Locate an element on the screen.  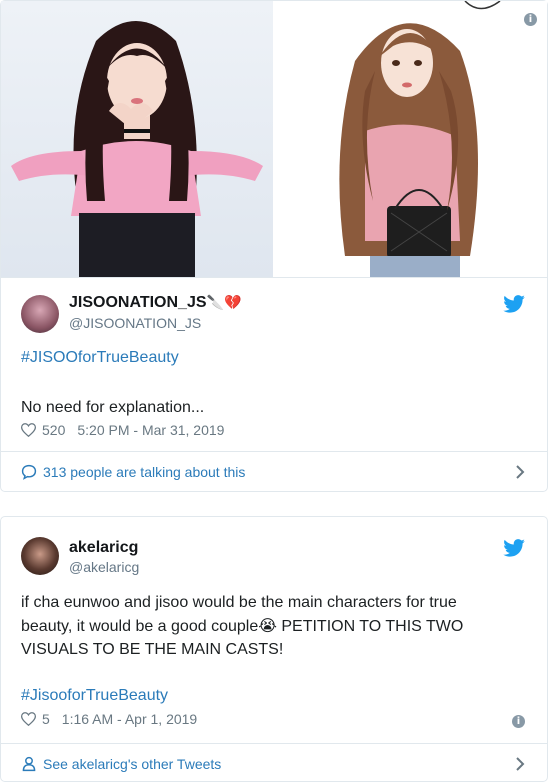
screen-name: @JISOONATION_JS is located at coordinates (135, 323).